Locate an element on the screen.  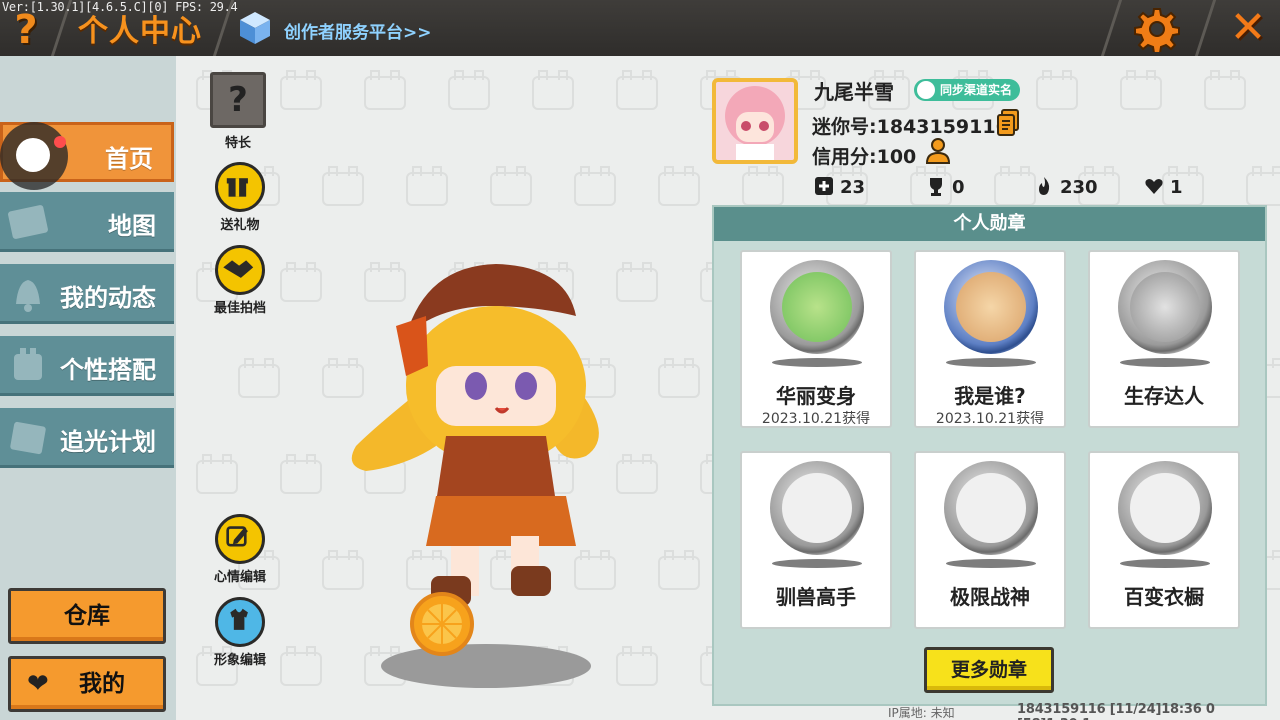
heart-icon: ❤ is located at coordinates (38, 684).